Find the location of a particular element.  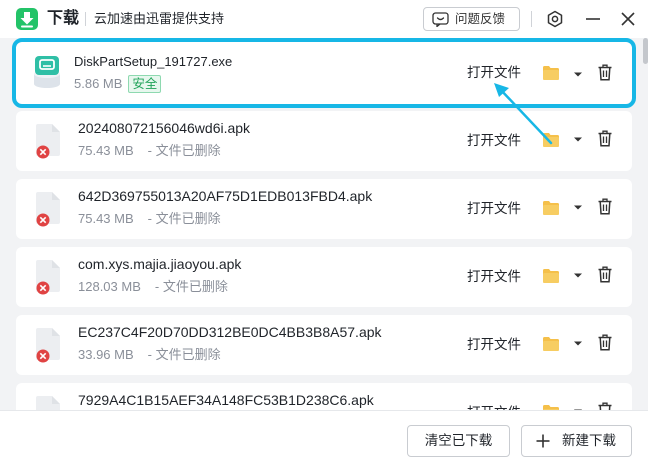

scrollbar-thumb is located at coordinates (645, 51).